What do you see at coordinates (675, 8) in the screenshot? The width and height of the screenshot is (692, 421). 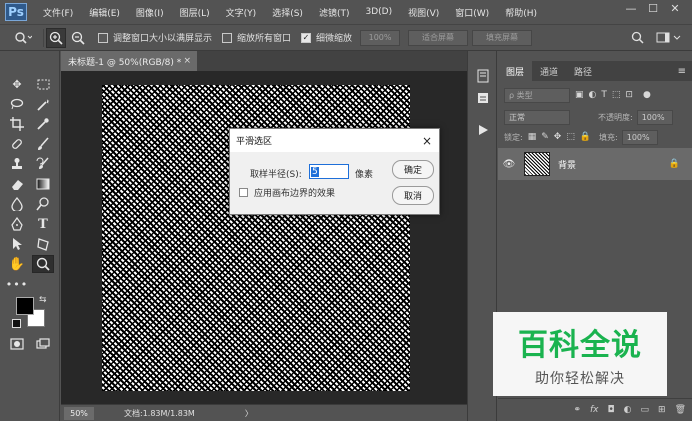 I see `close-window-button: ✕` at bounding box center [675, 8].